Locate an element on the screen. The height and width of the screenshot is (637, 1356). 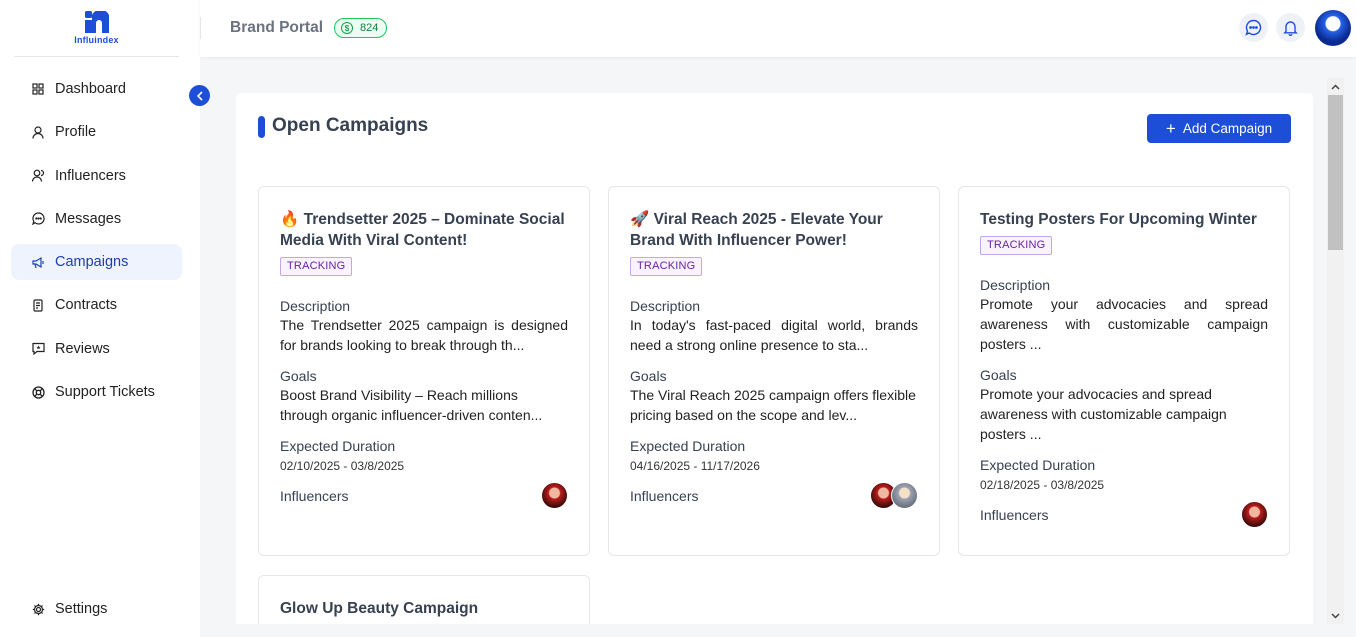
add-campaign-button: + Add Campaign is located at coordinates (1219, 128).